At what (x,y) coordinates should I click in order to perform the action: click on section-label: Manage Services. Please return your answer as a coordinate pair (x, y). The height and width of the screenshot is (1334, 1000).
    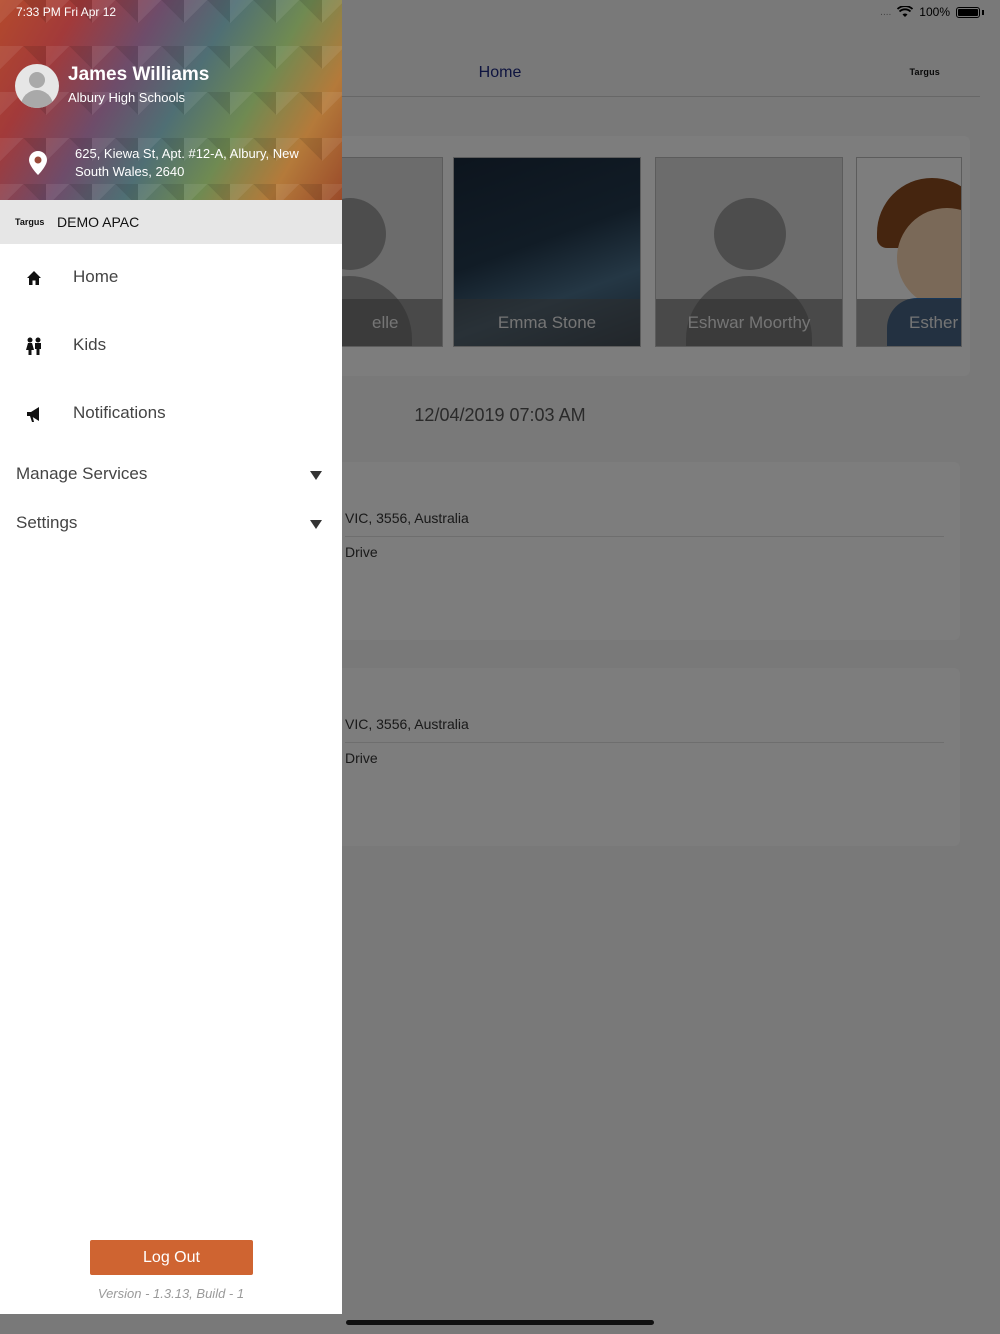
    Looking at the image, I should click on (82, 473).